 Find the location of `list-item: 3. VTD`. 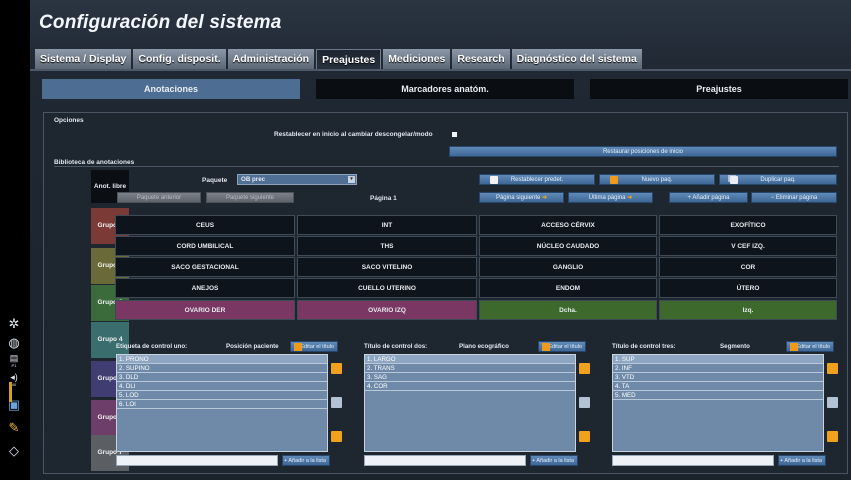

list-item: 3. VTD is located at coordinates (718, 377).